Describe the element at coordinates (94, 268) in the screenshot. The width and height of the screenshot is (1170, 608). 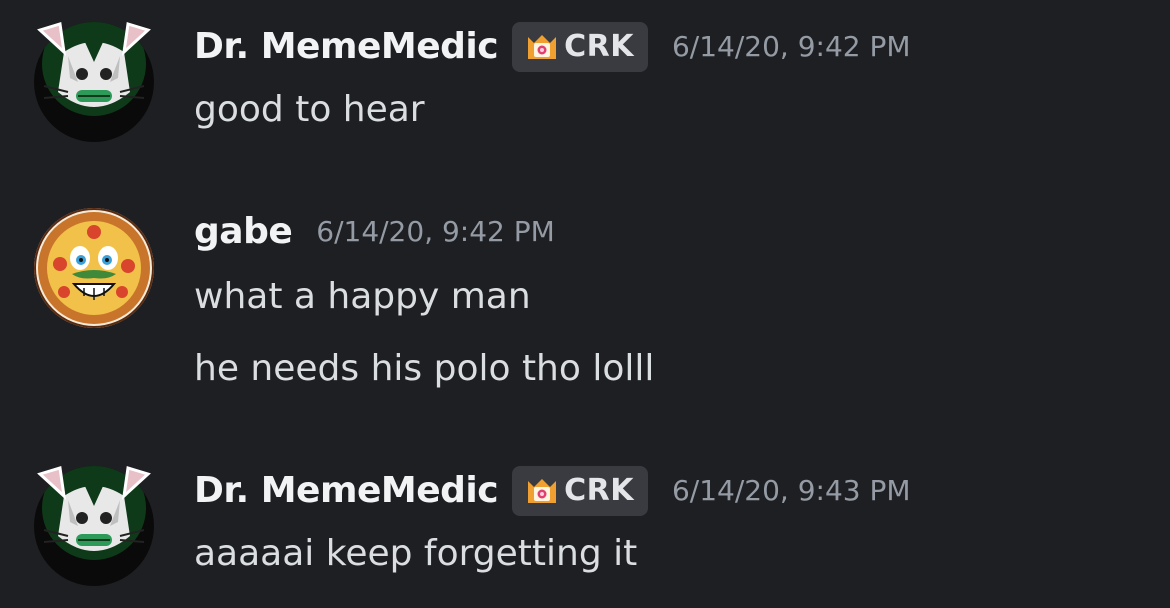
I see `pizza-face-avatar-icon` at that location.